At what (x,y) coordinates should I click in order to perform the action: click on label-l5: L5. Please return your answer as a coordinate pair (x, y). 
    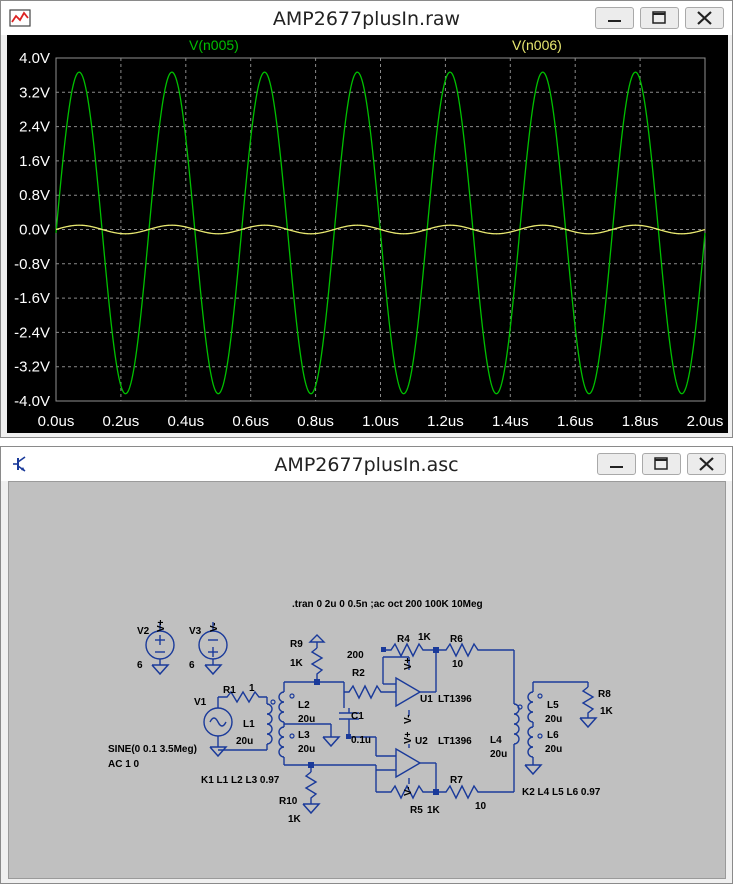
    Looking at the image, I should click on (553, 705).